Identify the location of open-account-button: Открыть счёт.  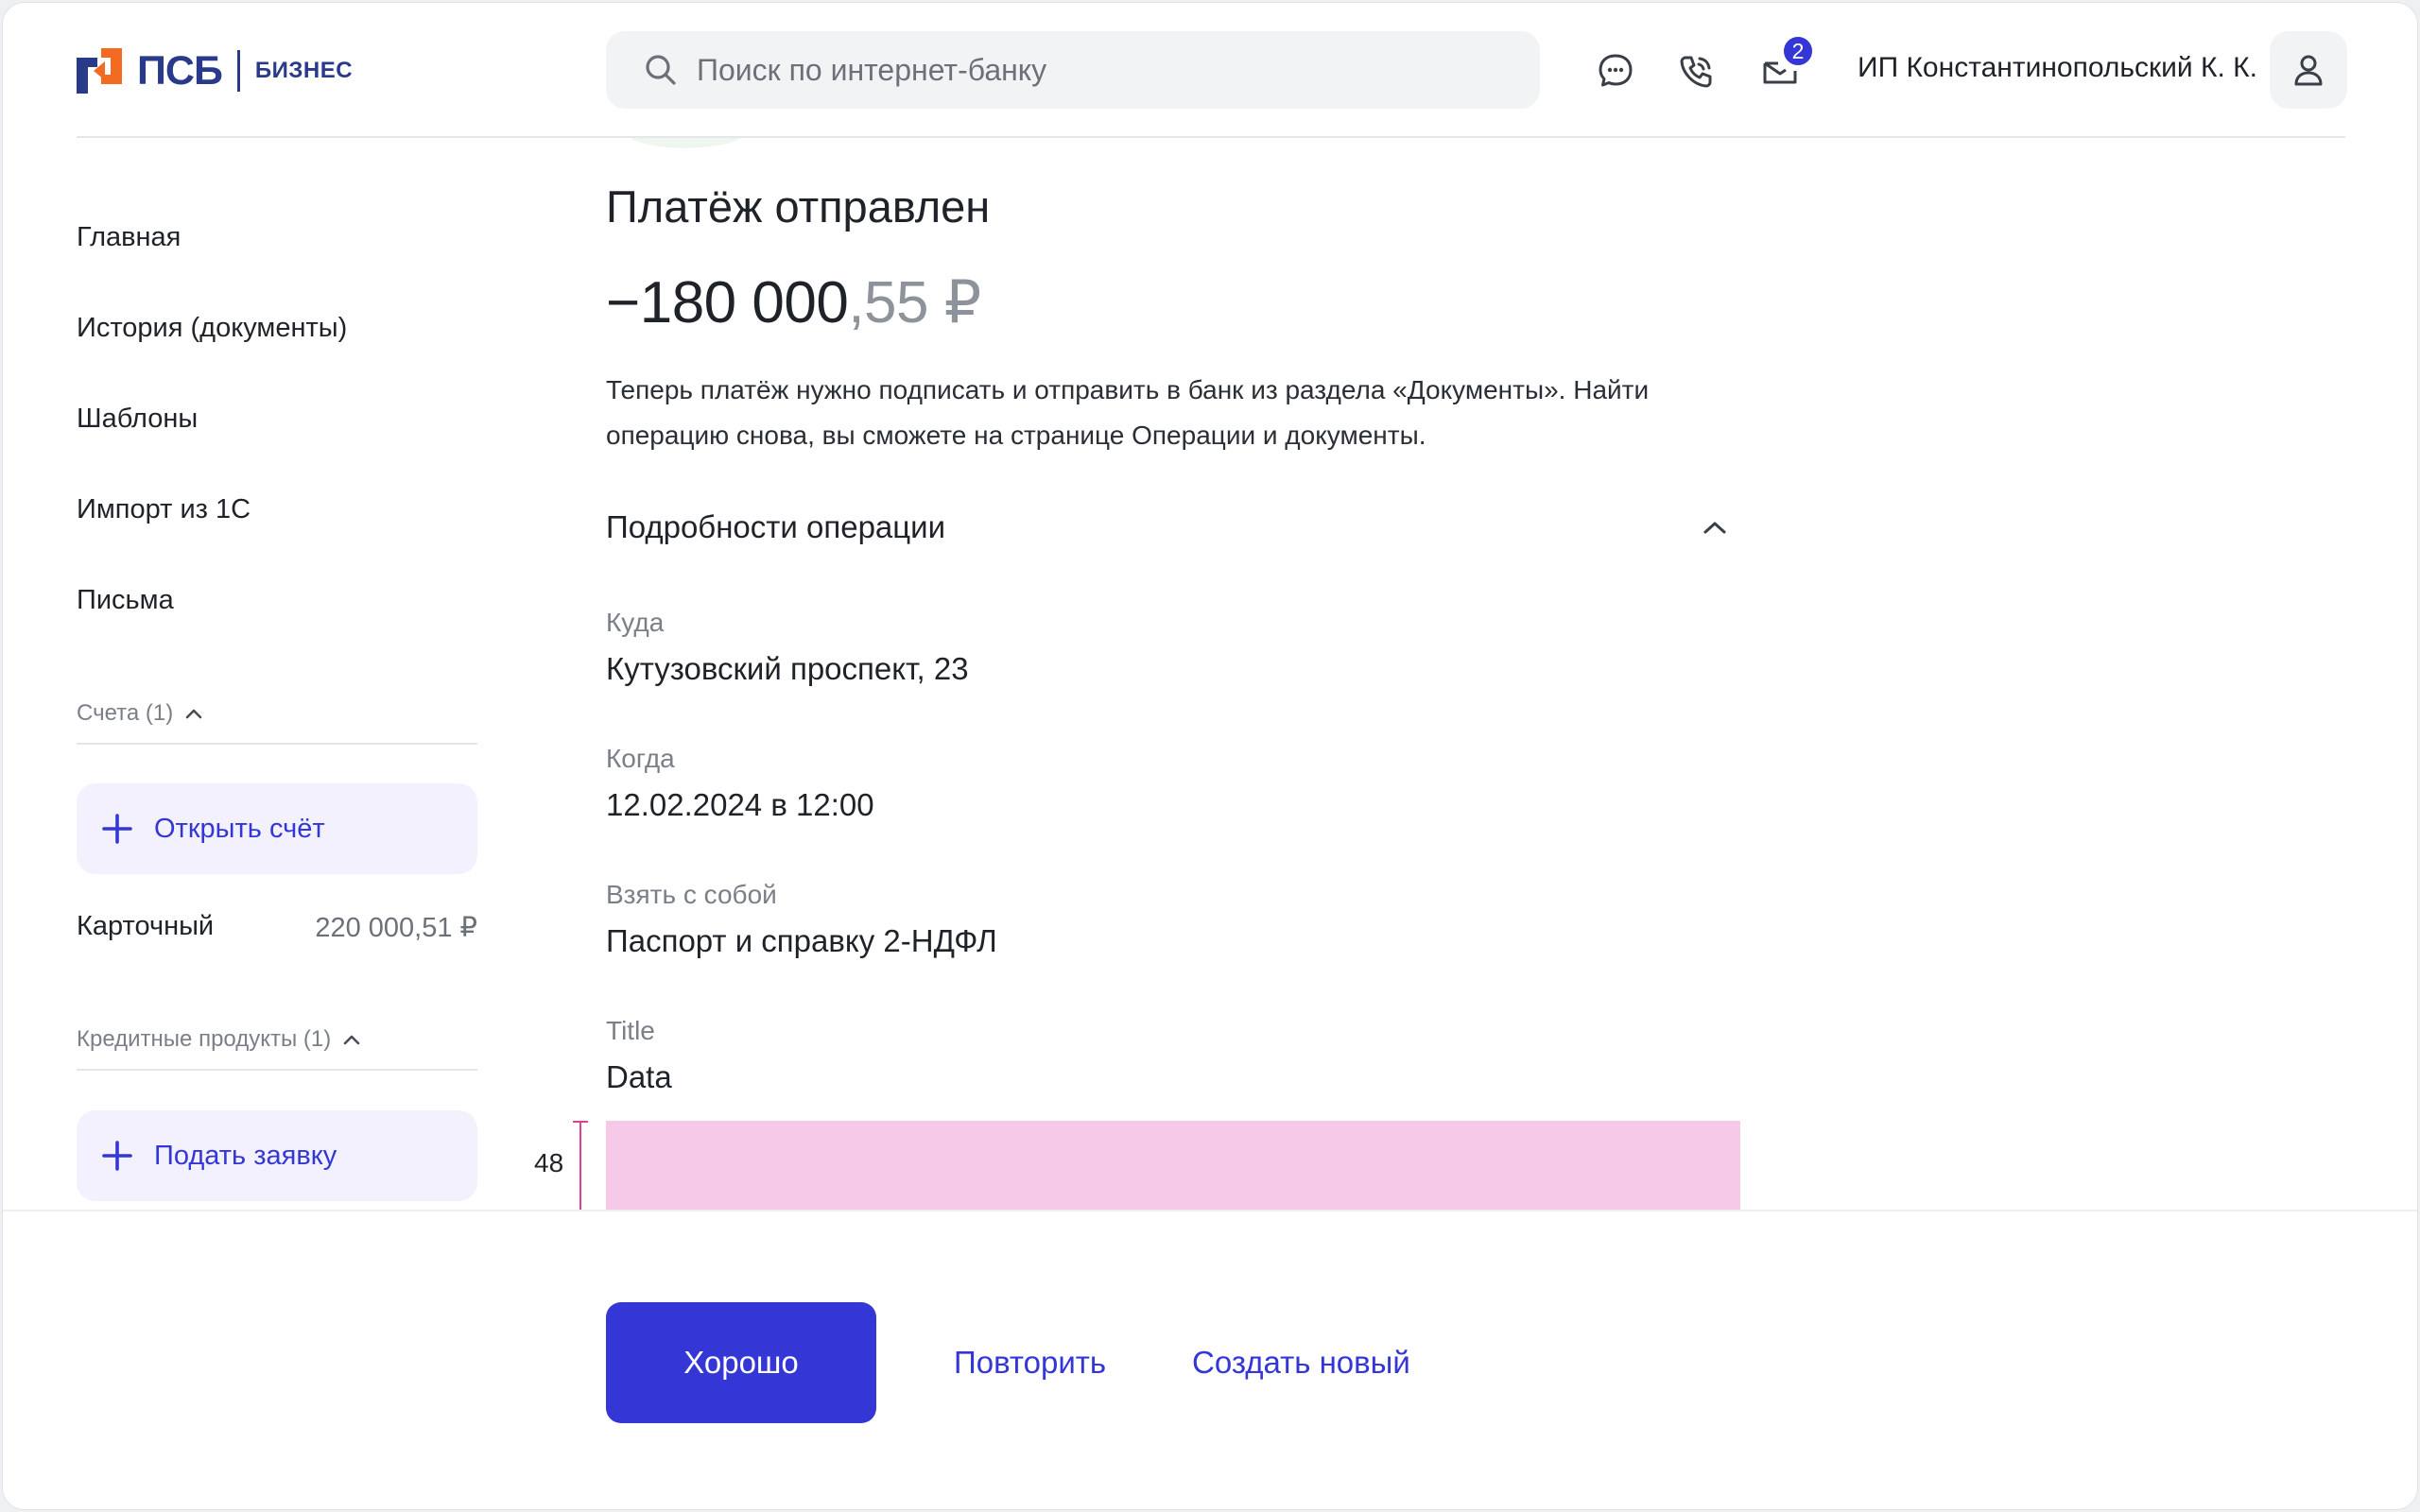
(277, 828).